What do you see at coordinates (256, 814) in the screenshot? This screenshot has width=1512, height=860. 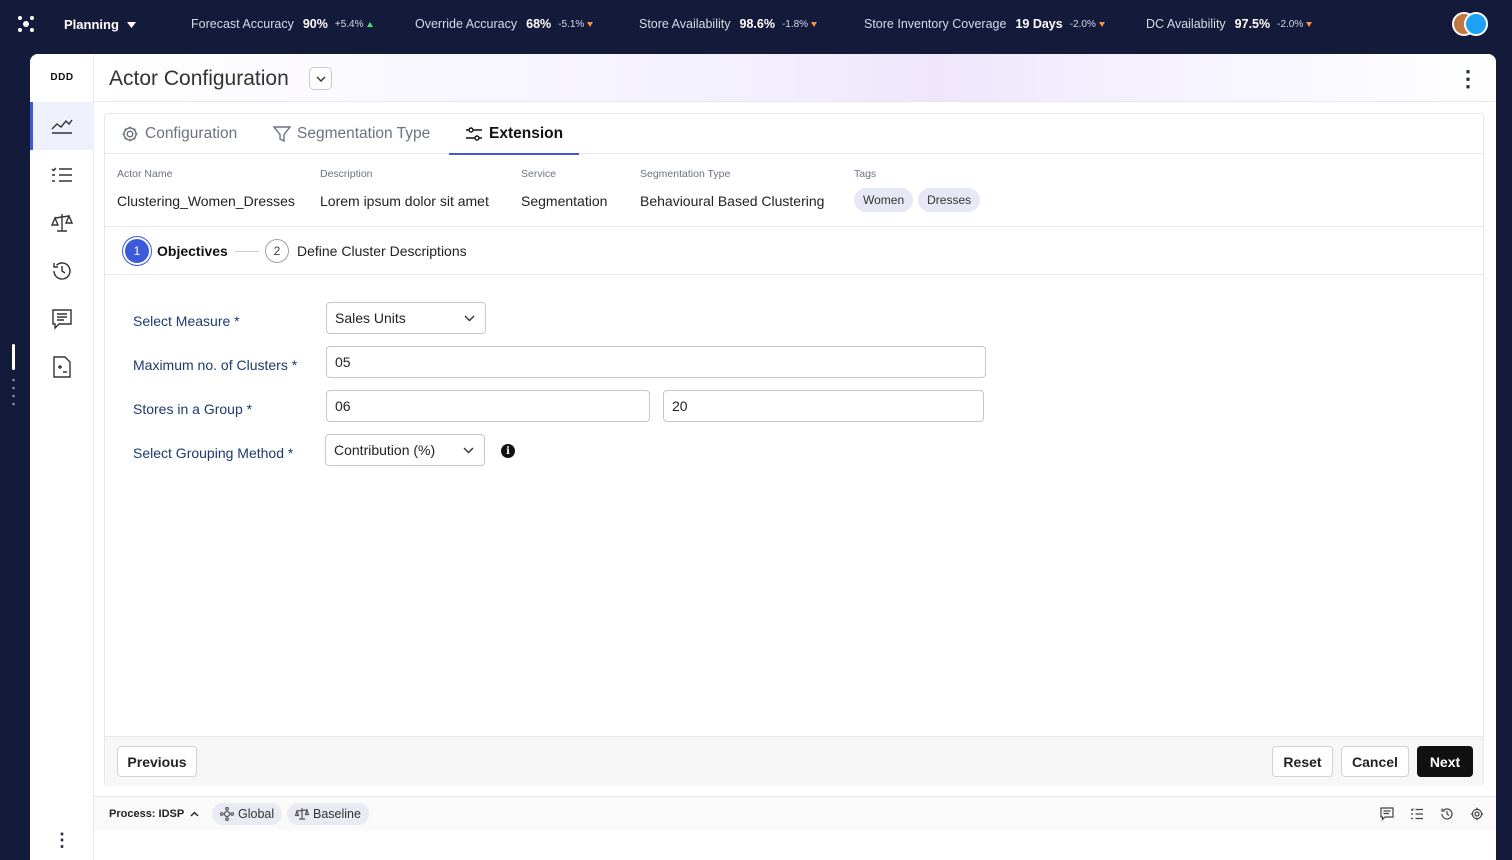 I see `chip-label: Global` at bounding box center [256, 814].